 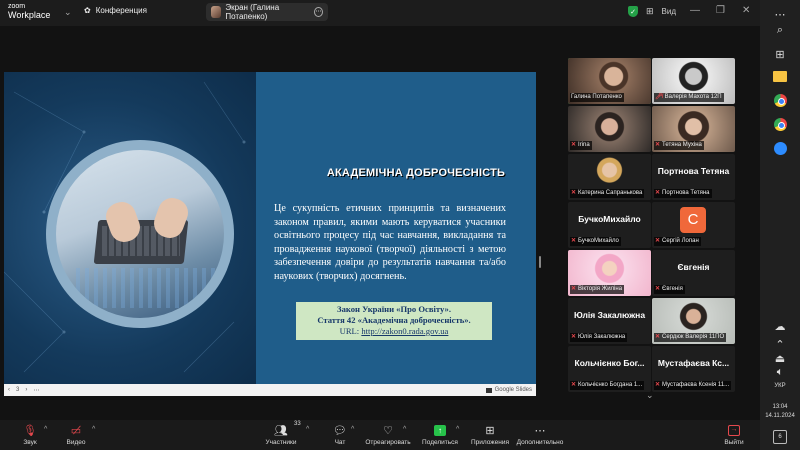 What do you see at coordinates (780, 372) in the screenshot?
I see `volume-icon: 🔈︎` at bounding box center [780, 372].